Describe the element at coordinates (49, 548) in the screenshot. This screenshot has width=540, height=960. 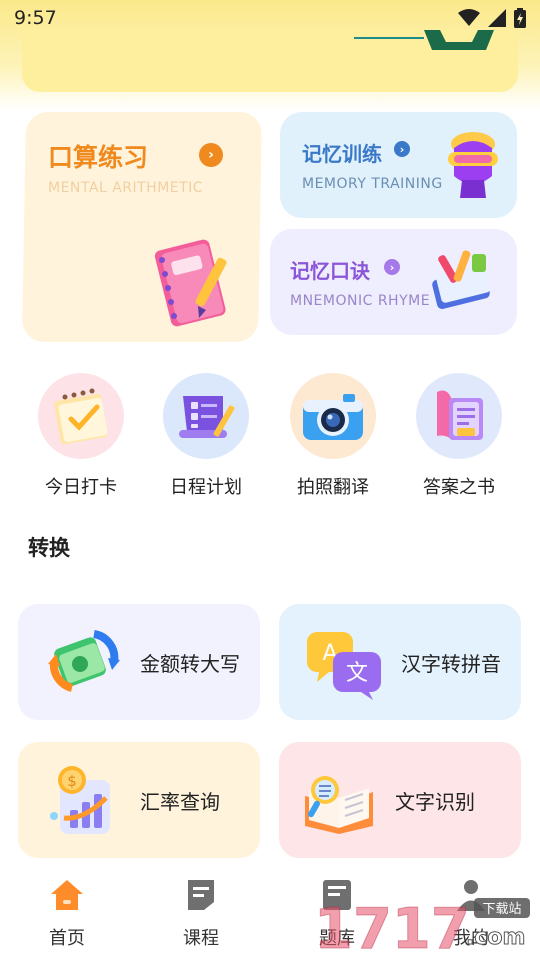
I see `section-title-convert: 转换` at that location.